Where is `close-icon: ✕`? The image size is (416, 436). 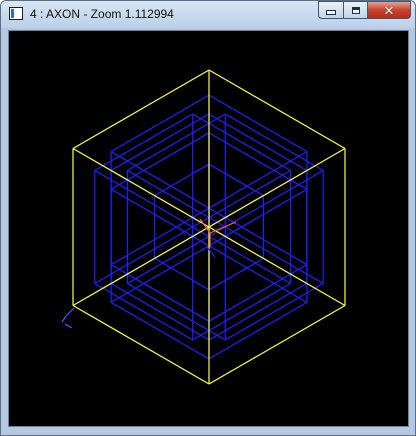 close-icon: ✕ is located at coordinates (389, 10).